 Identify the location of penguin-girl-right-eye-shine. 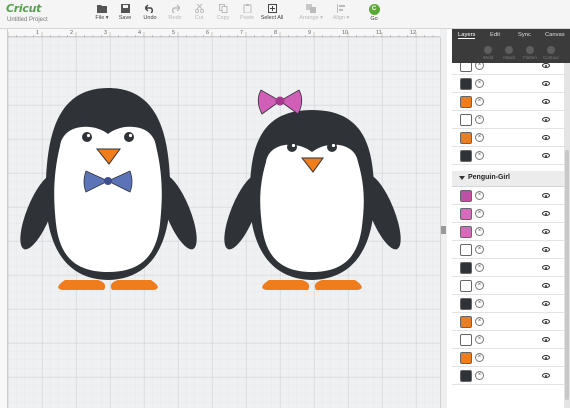
(333, 145).